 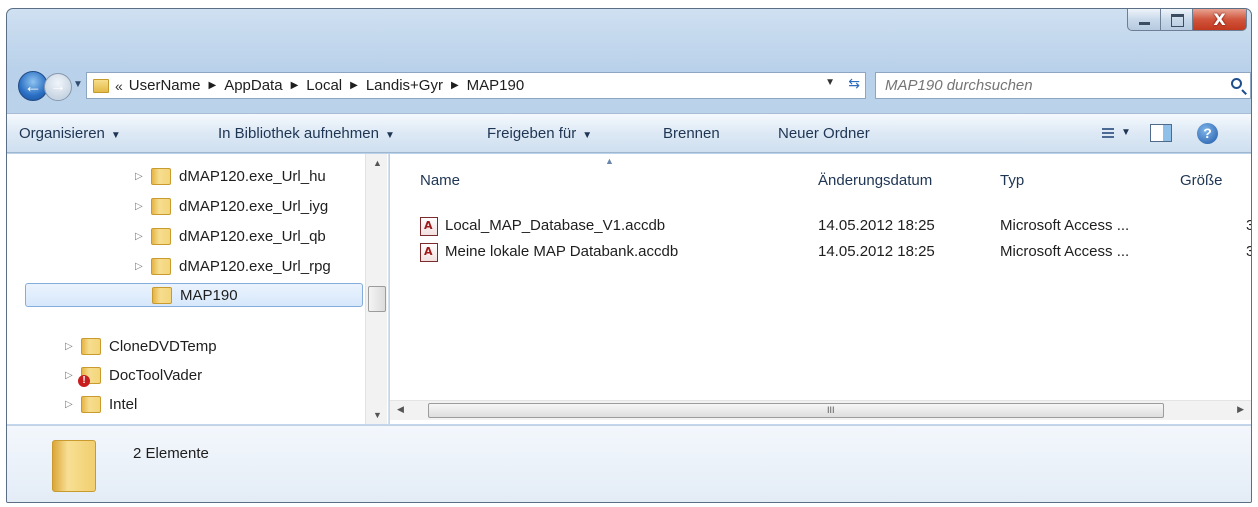 I want to click on include-in-library-button: In Bibliothek aufnehmen ▼, so click(x=306, y=133).